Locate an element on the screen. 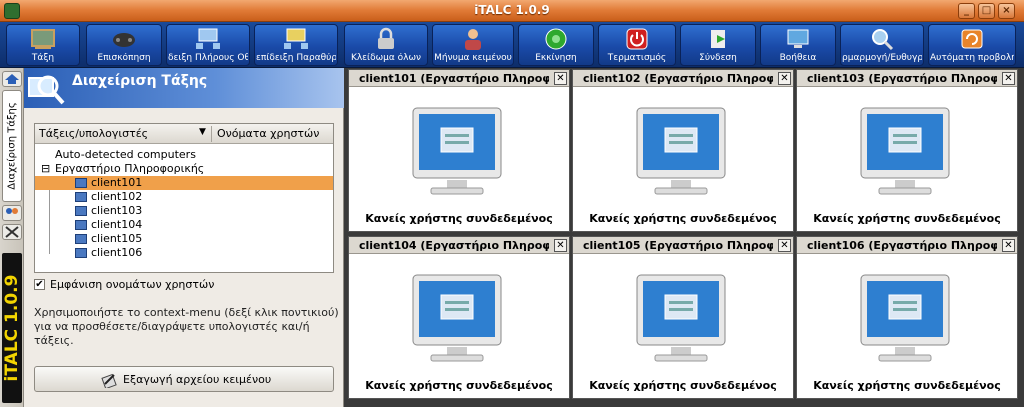 The height and width of the screenshot is (407, 1024). close-button: × is located at coordinates (1006, 11).